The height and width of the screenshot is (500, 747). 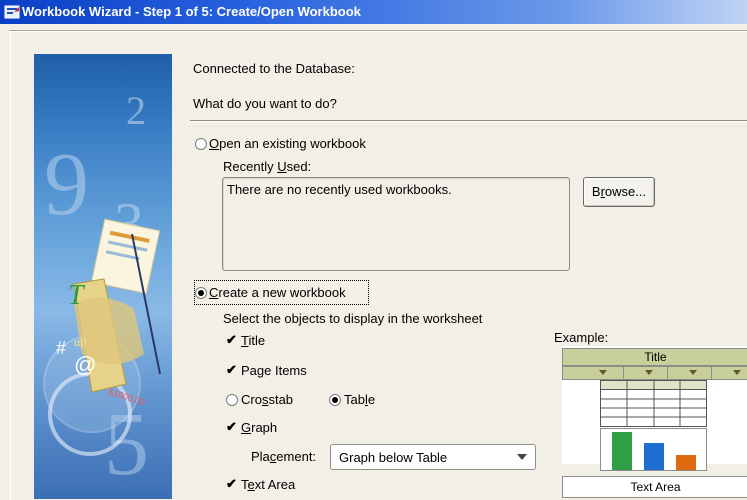 What do you see at coordinates (339, 189) in the screenshot?
I see `recent-list-message: There are no recently used workbooks.` at bounding box center [339, 189].